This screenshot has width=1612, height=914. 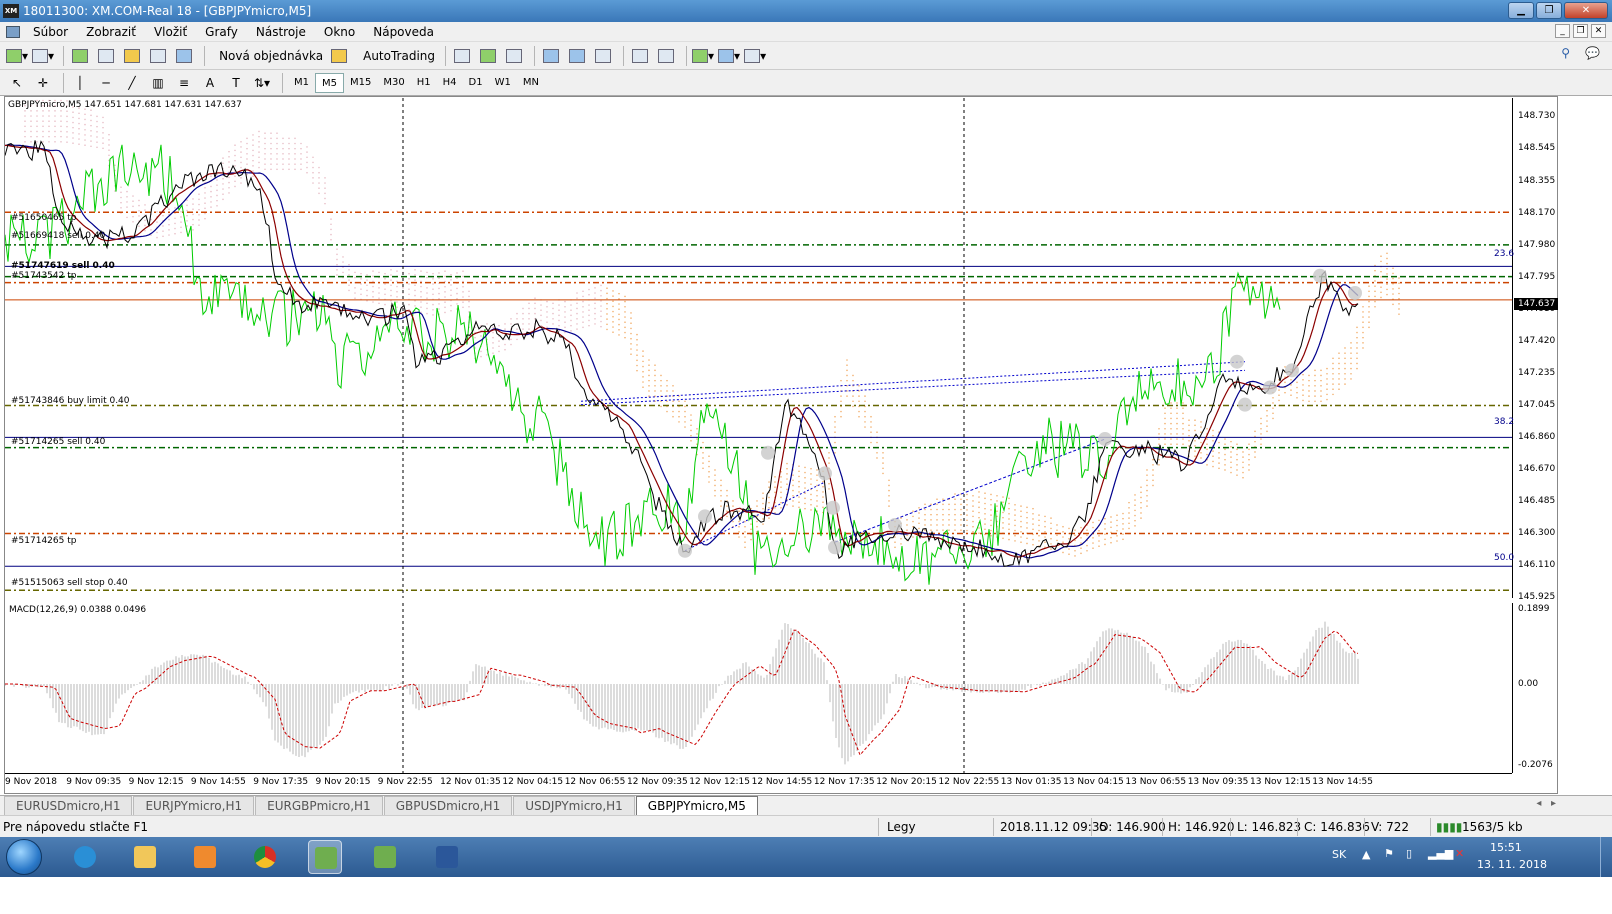 What do you see at coordinates (339, 56) in the screenshot?
I see `metaeditor-button` at bounding box center [339, 56].